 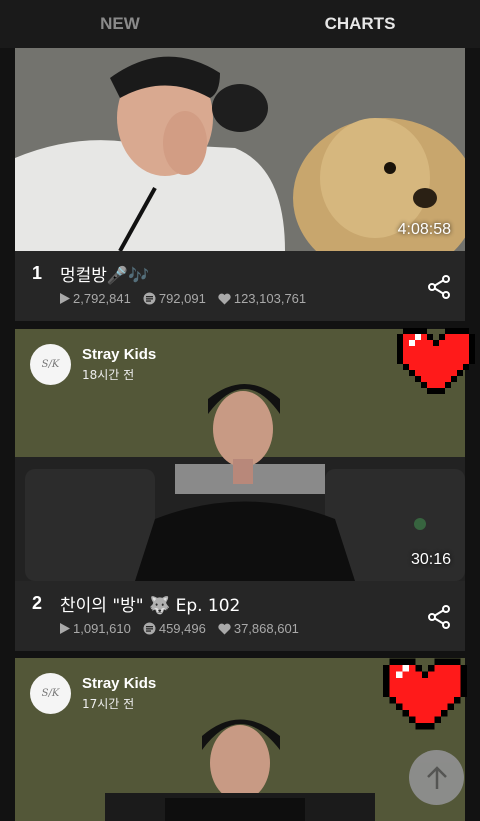 What do you see at coordinates (108, 375) in the screenshot?
I see `upload-time: 18시간 전` at bounding box center [108, 375].